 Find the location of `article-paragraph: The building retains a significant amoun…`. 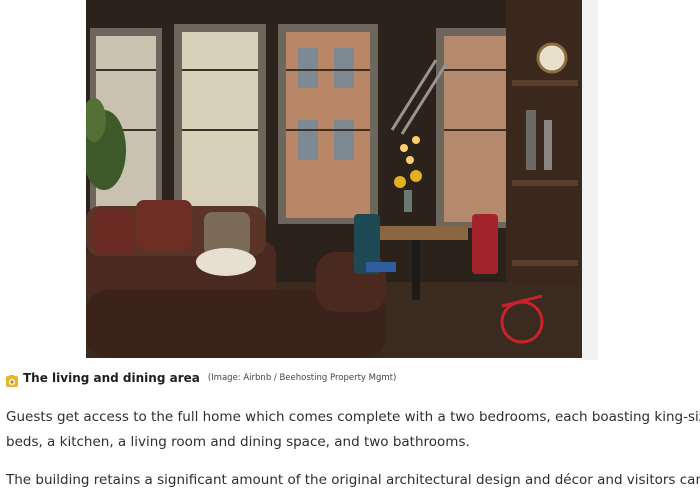

article-paragraph: The building retains a significant amoun… is located at coordinates (353, 480).